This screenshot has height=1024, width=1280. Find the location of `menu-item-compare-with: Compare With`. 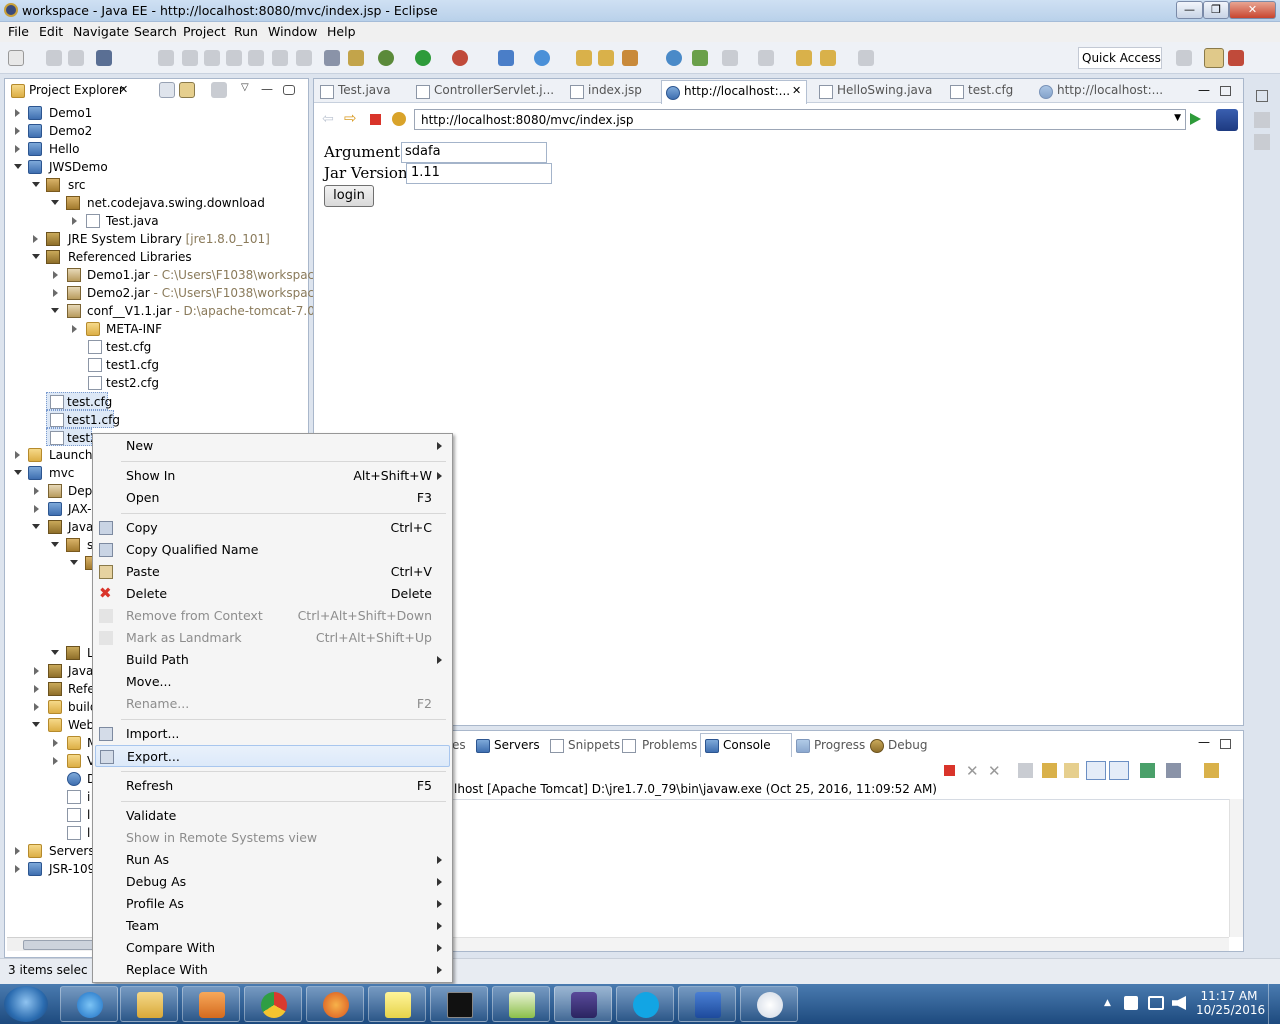

menu-item-compare-with: Compare With is located at coordinates (272, 948).